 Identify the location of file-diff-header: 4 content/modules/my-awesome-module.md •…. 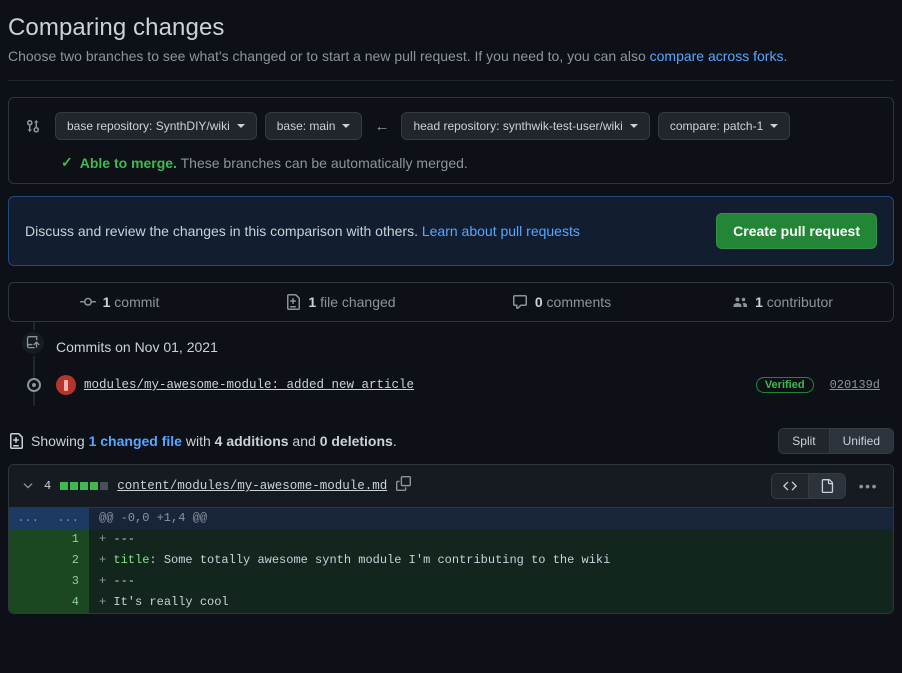
(451, 486).